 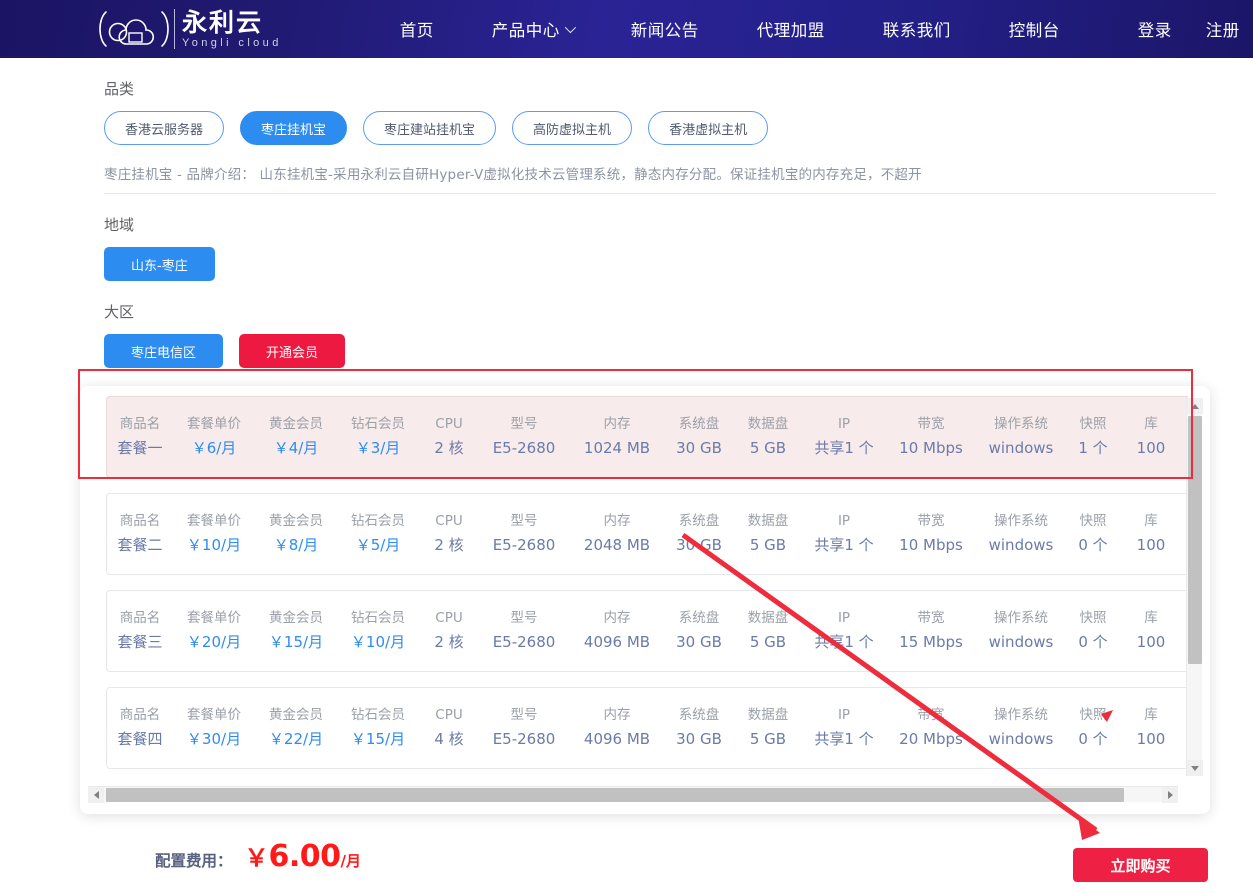 I want to click on package-row-2-cpu: 2 核, so click(x=449, y=544).